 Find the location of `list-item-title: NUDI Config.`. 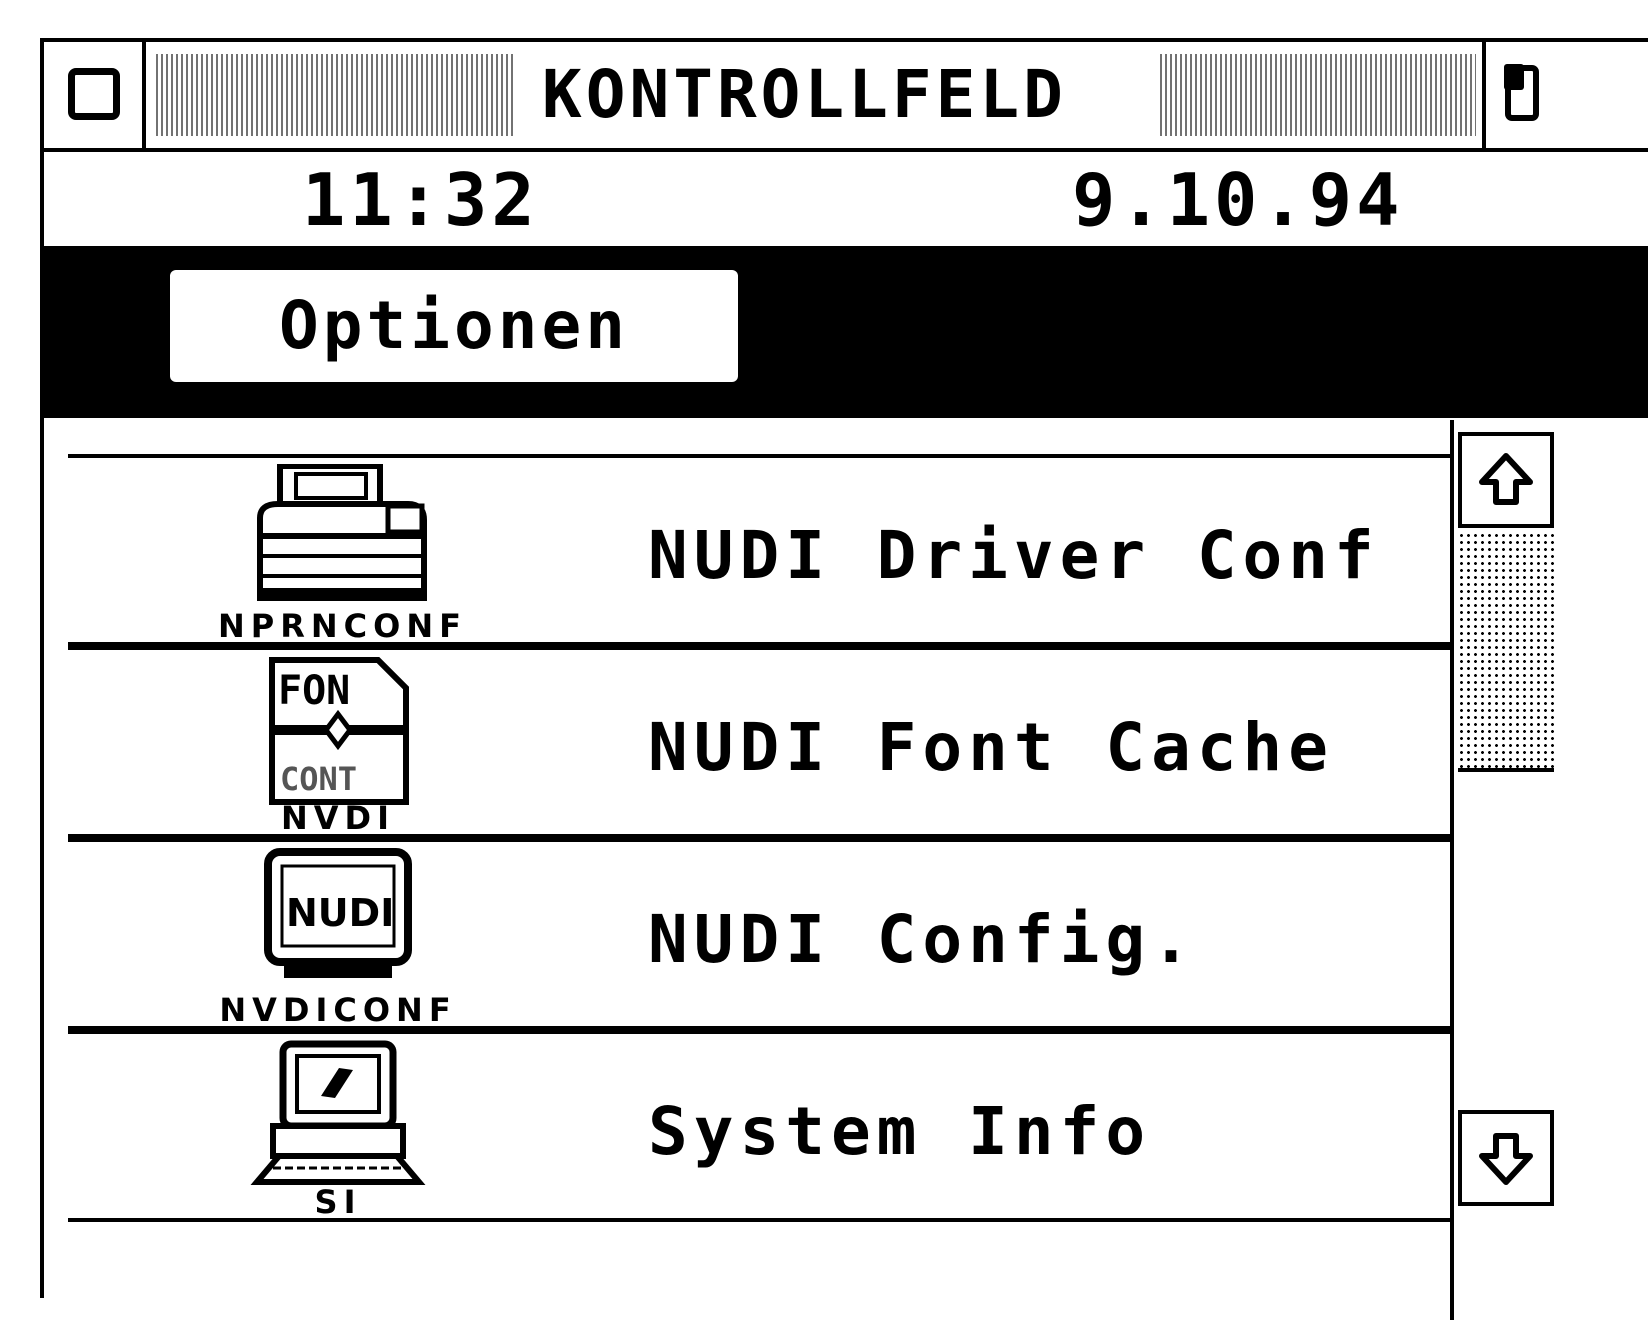

list-item-title: NUDI Config. is located at coordinates (922, 939).